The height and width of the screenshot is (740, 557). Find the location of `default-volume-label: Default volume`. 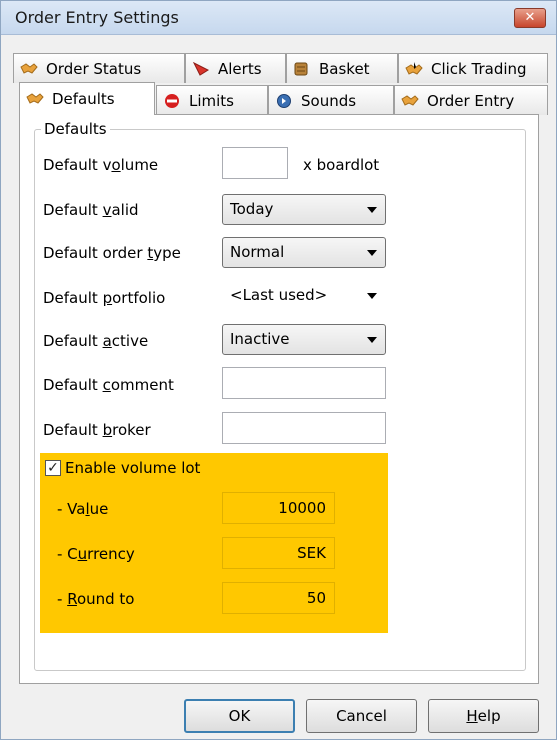

default-volume-label: Default volume is located at coordinates (101, 165).